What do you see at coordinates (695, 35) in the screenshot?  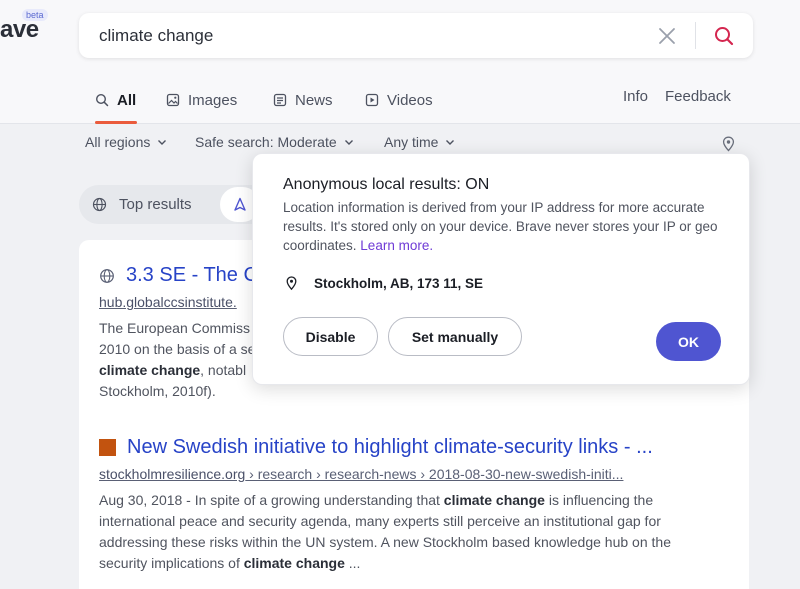 I see `search-divider` at bounding box center [695, 35].